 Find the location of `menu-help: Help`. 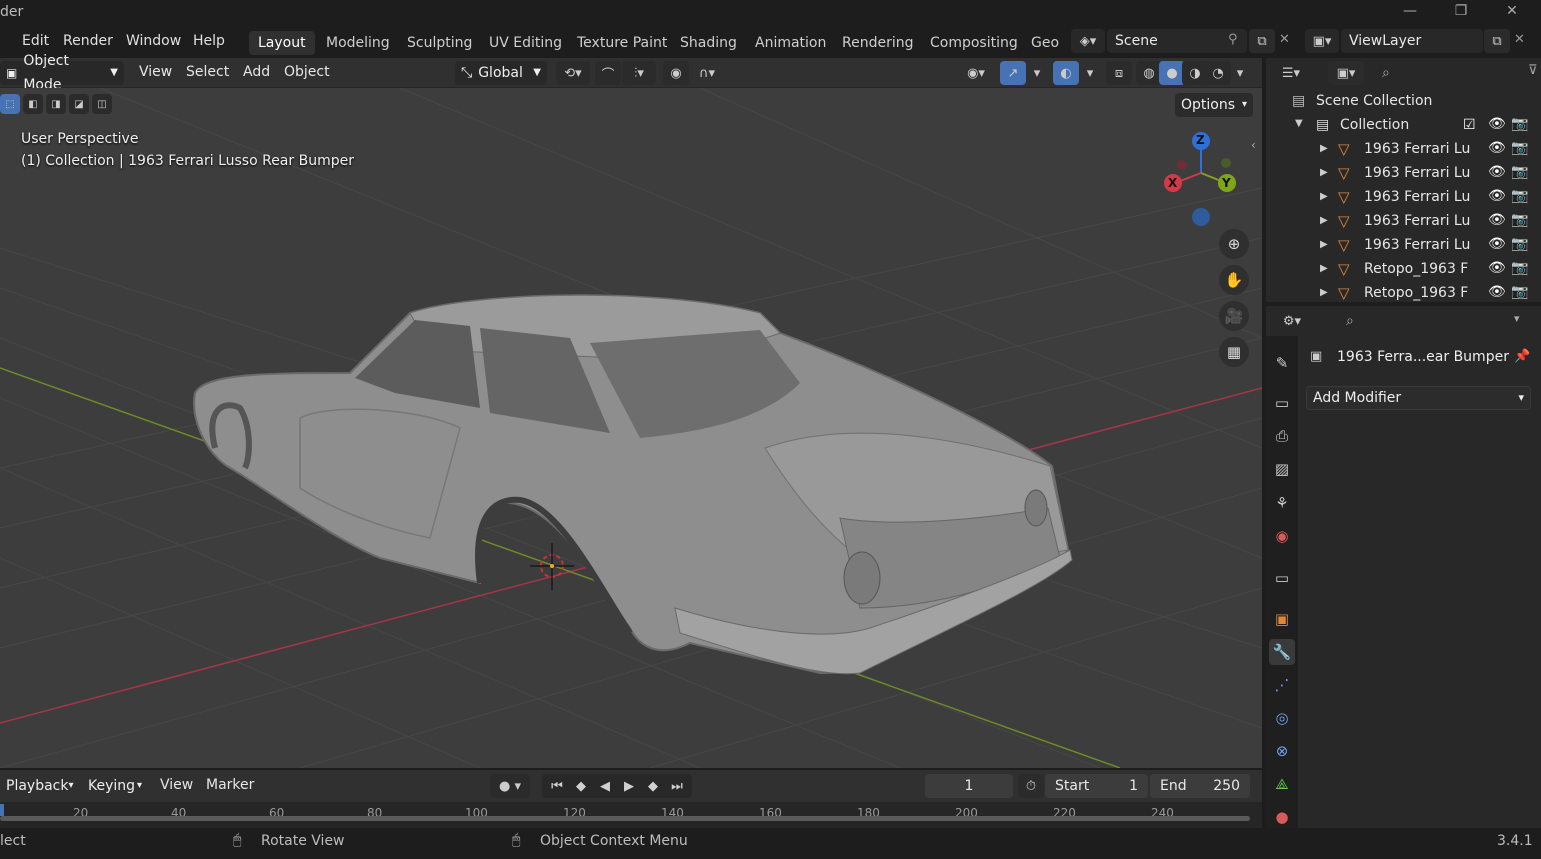

menu-help: Help is located at coordinates (209, 41).